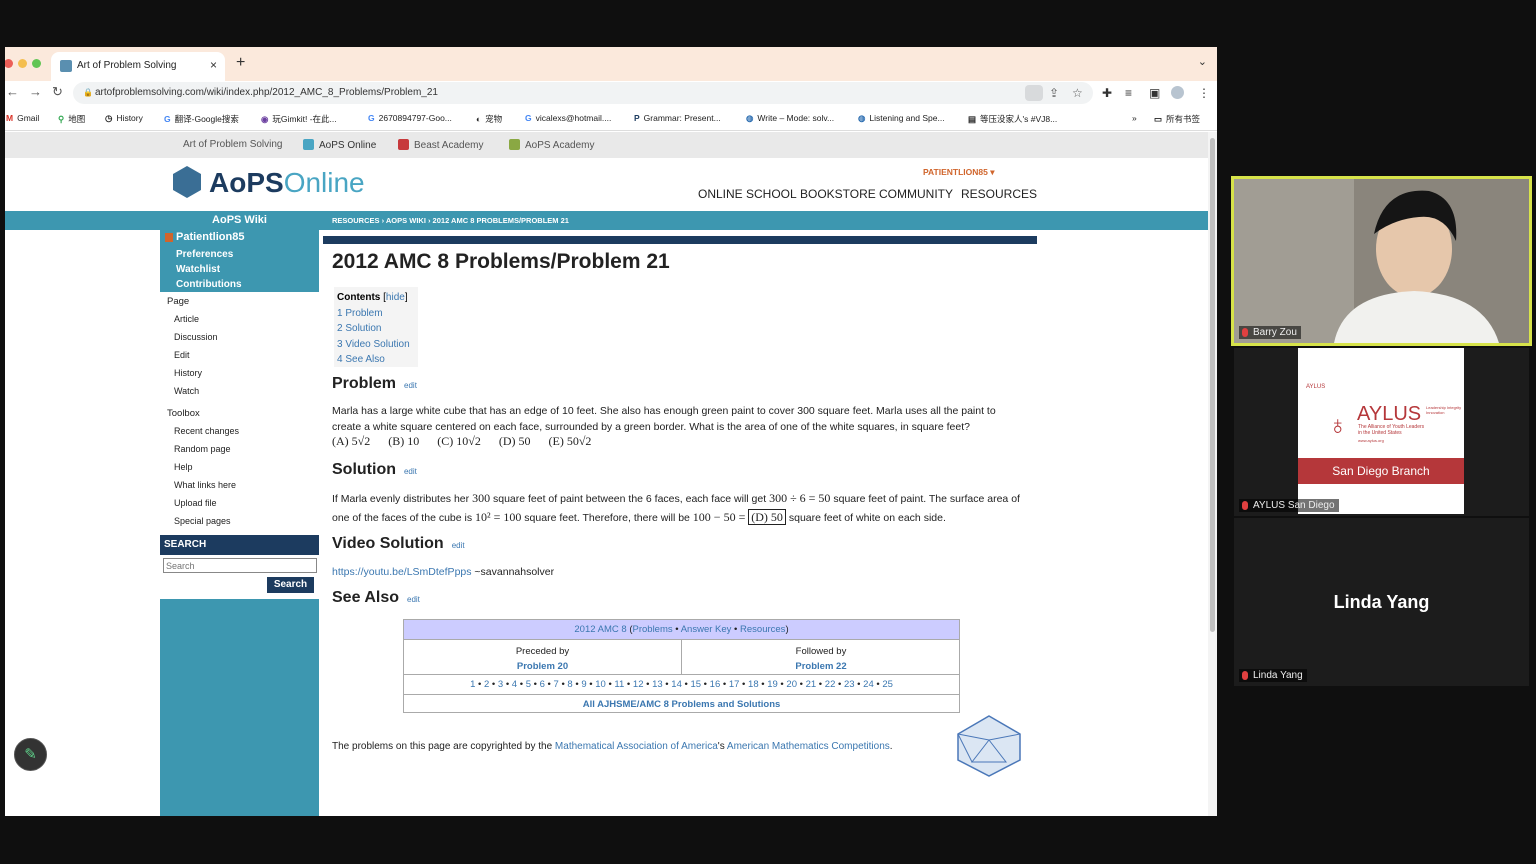  What do you see at coordinates (551, 145) in the screenshot?
I see `site-link-aops-academy: AoPS Academy` at bounding box center [551, 145].